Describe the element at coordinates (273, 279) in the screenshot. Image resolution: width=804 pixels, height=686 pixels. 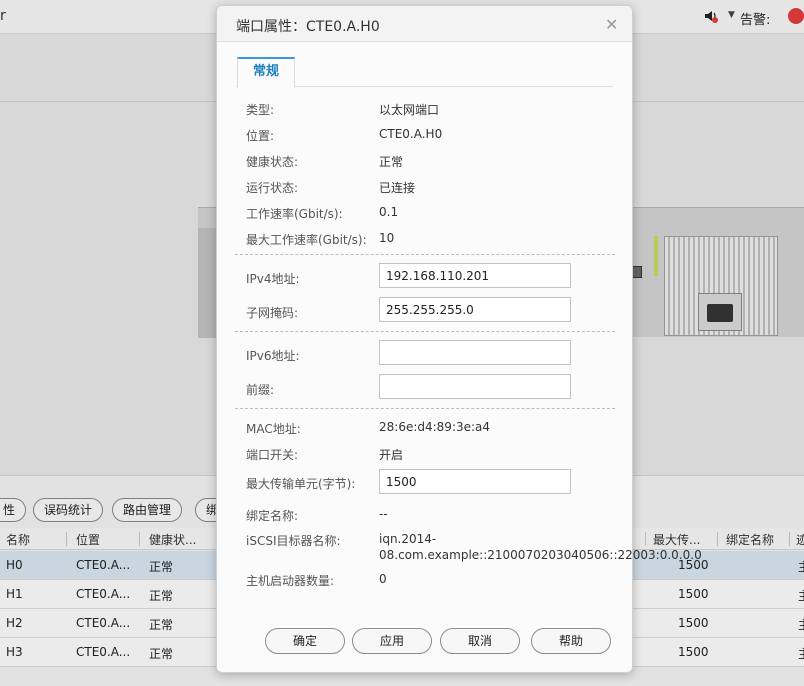
I see `ipv4-label: IPv4地址:` at that location.